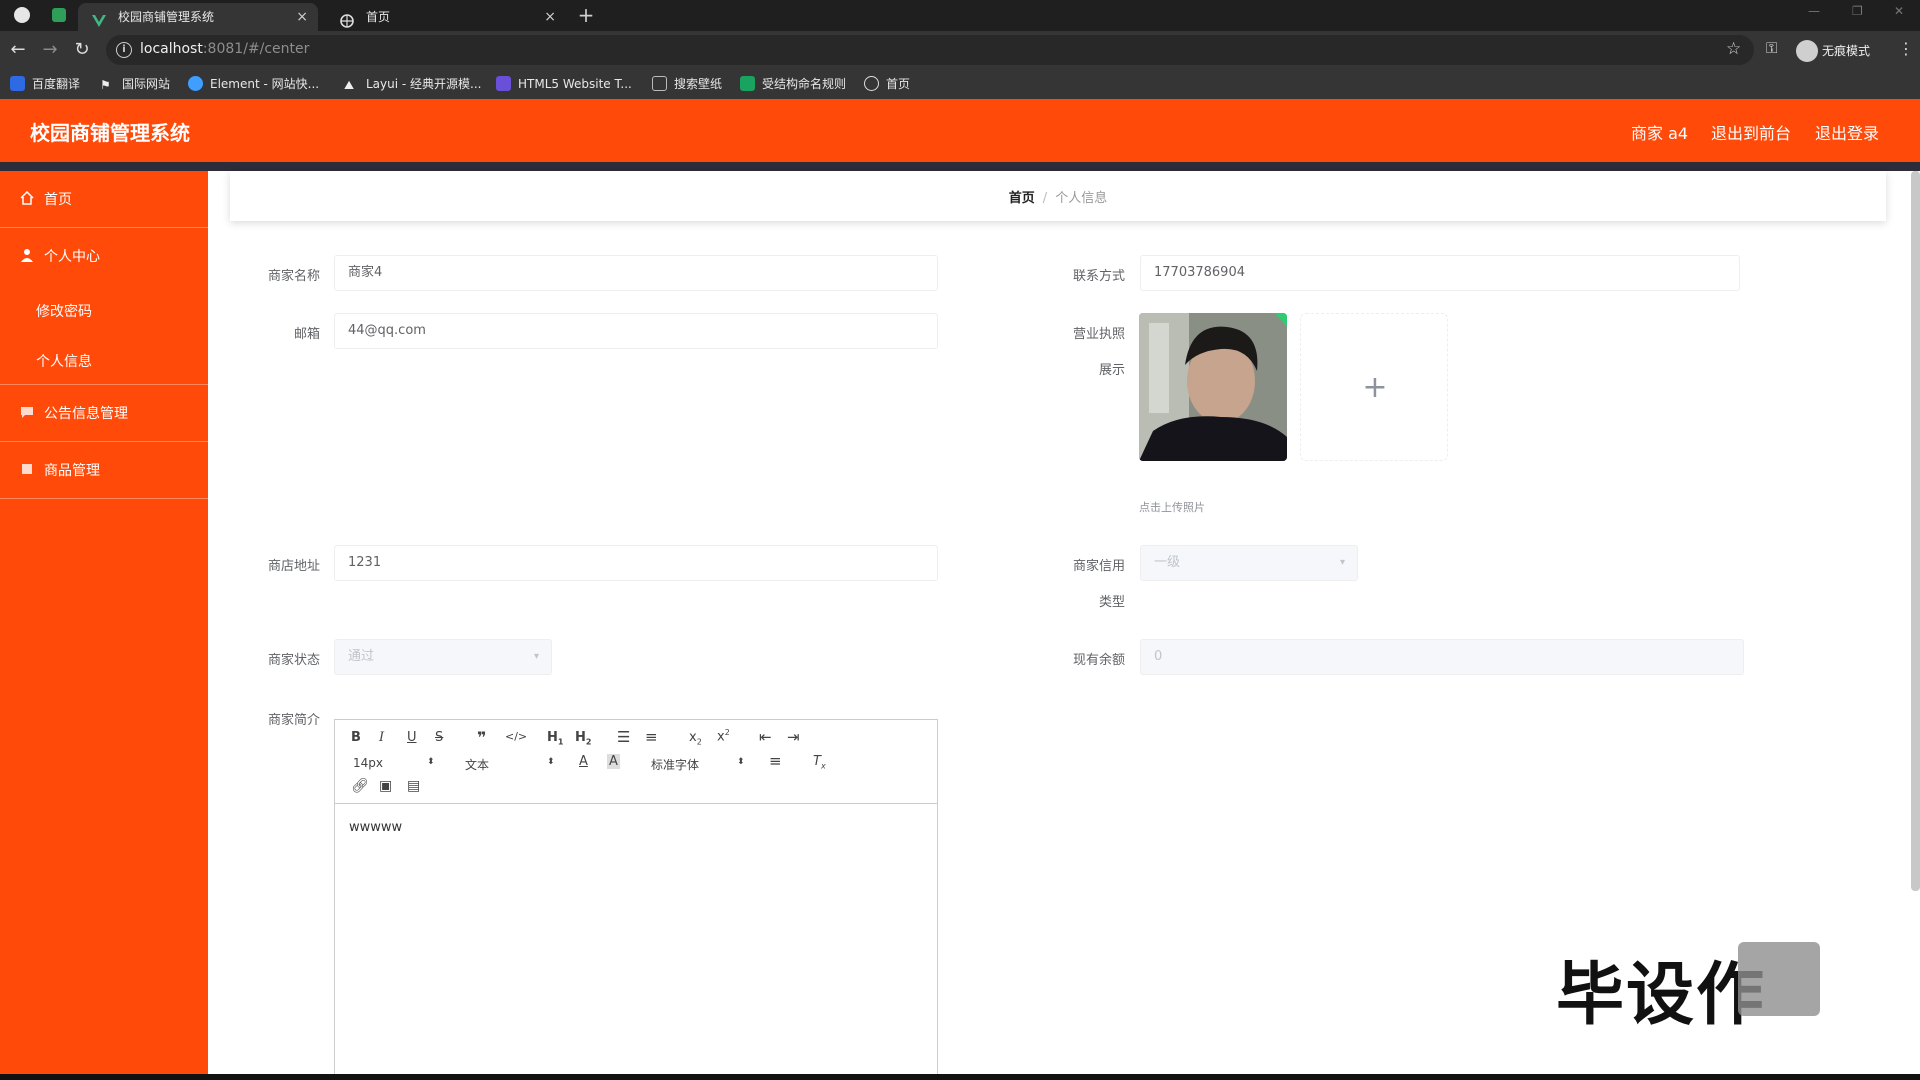 This screenshot has width=1920, height=1080. What do you see at coordinates (443, 657) in the screenshot?
I see `status-select: 通过 ▾` at bounding box center [443, 657].